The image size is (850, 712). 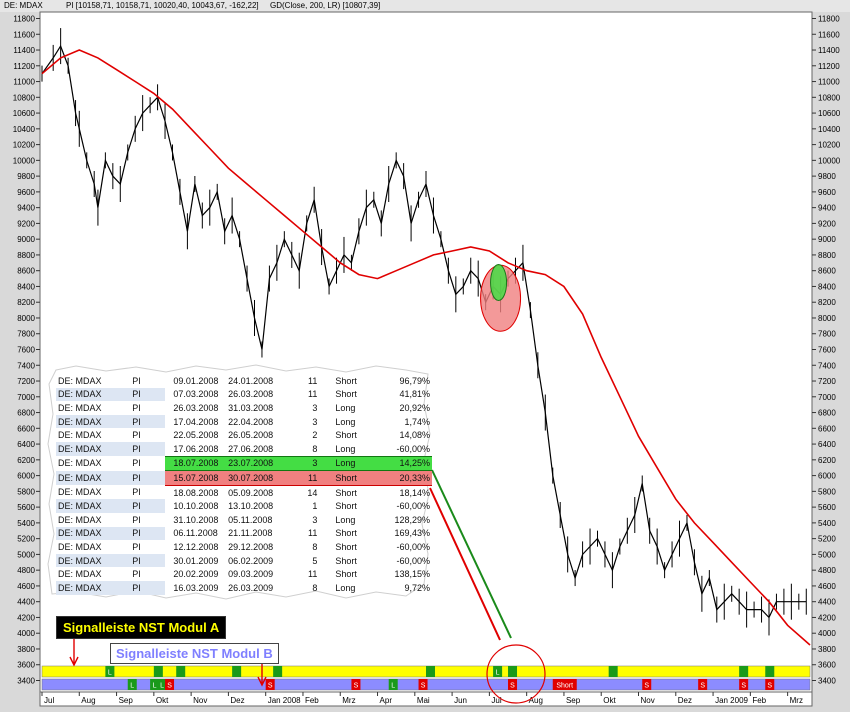 I want to click on trade-exit-date: 09.03.2009, so click(x=251, y=574).